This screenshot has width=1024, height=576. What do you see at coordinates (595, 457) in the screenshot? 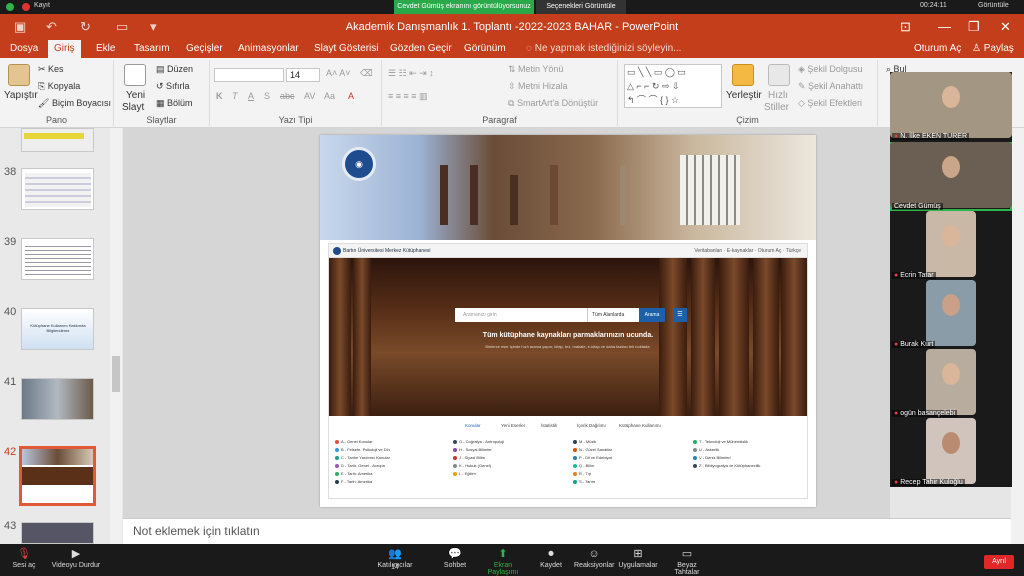
I see `category-label: P - Dil ve Edebiyat` at bounding box center [595, 457].